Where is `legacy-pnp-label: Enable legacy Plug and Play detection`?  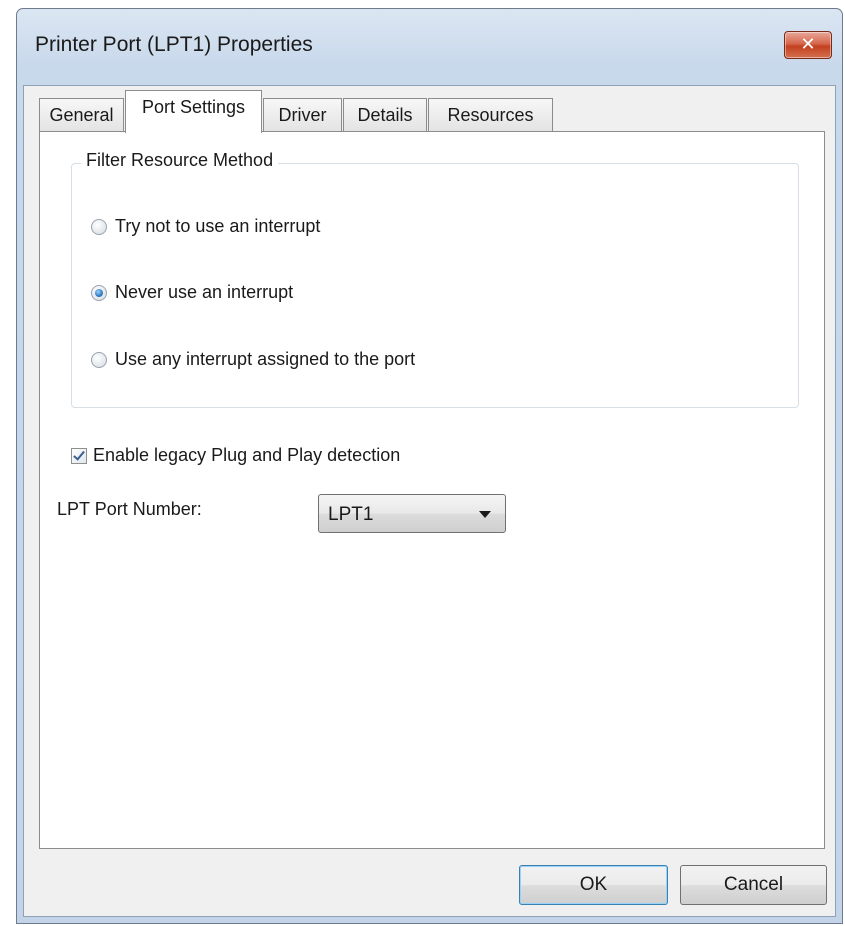 legacy-pnp-label: Enable legacy Plug and Play detection is located at coordinates (247, 455).